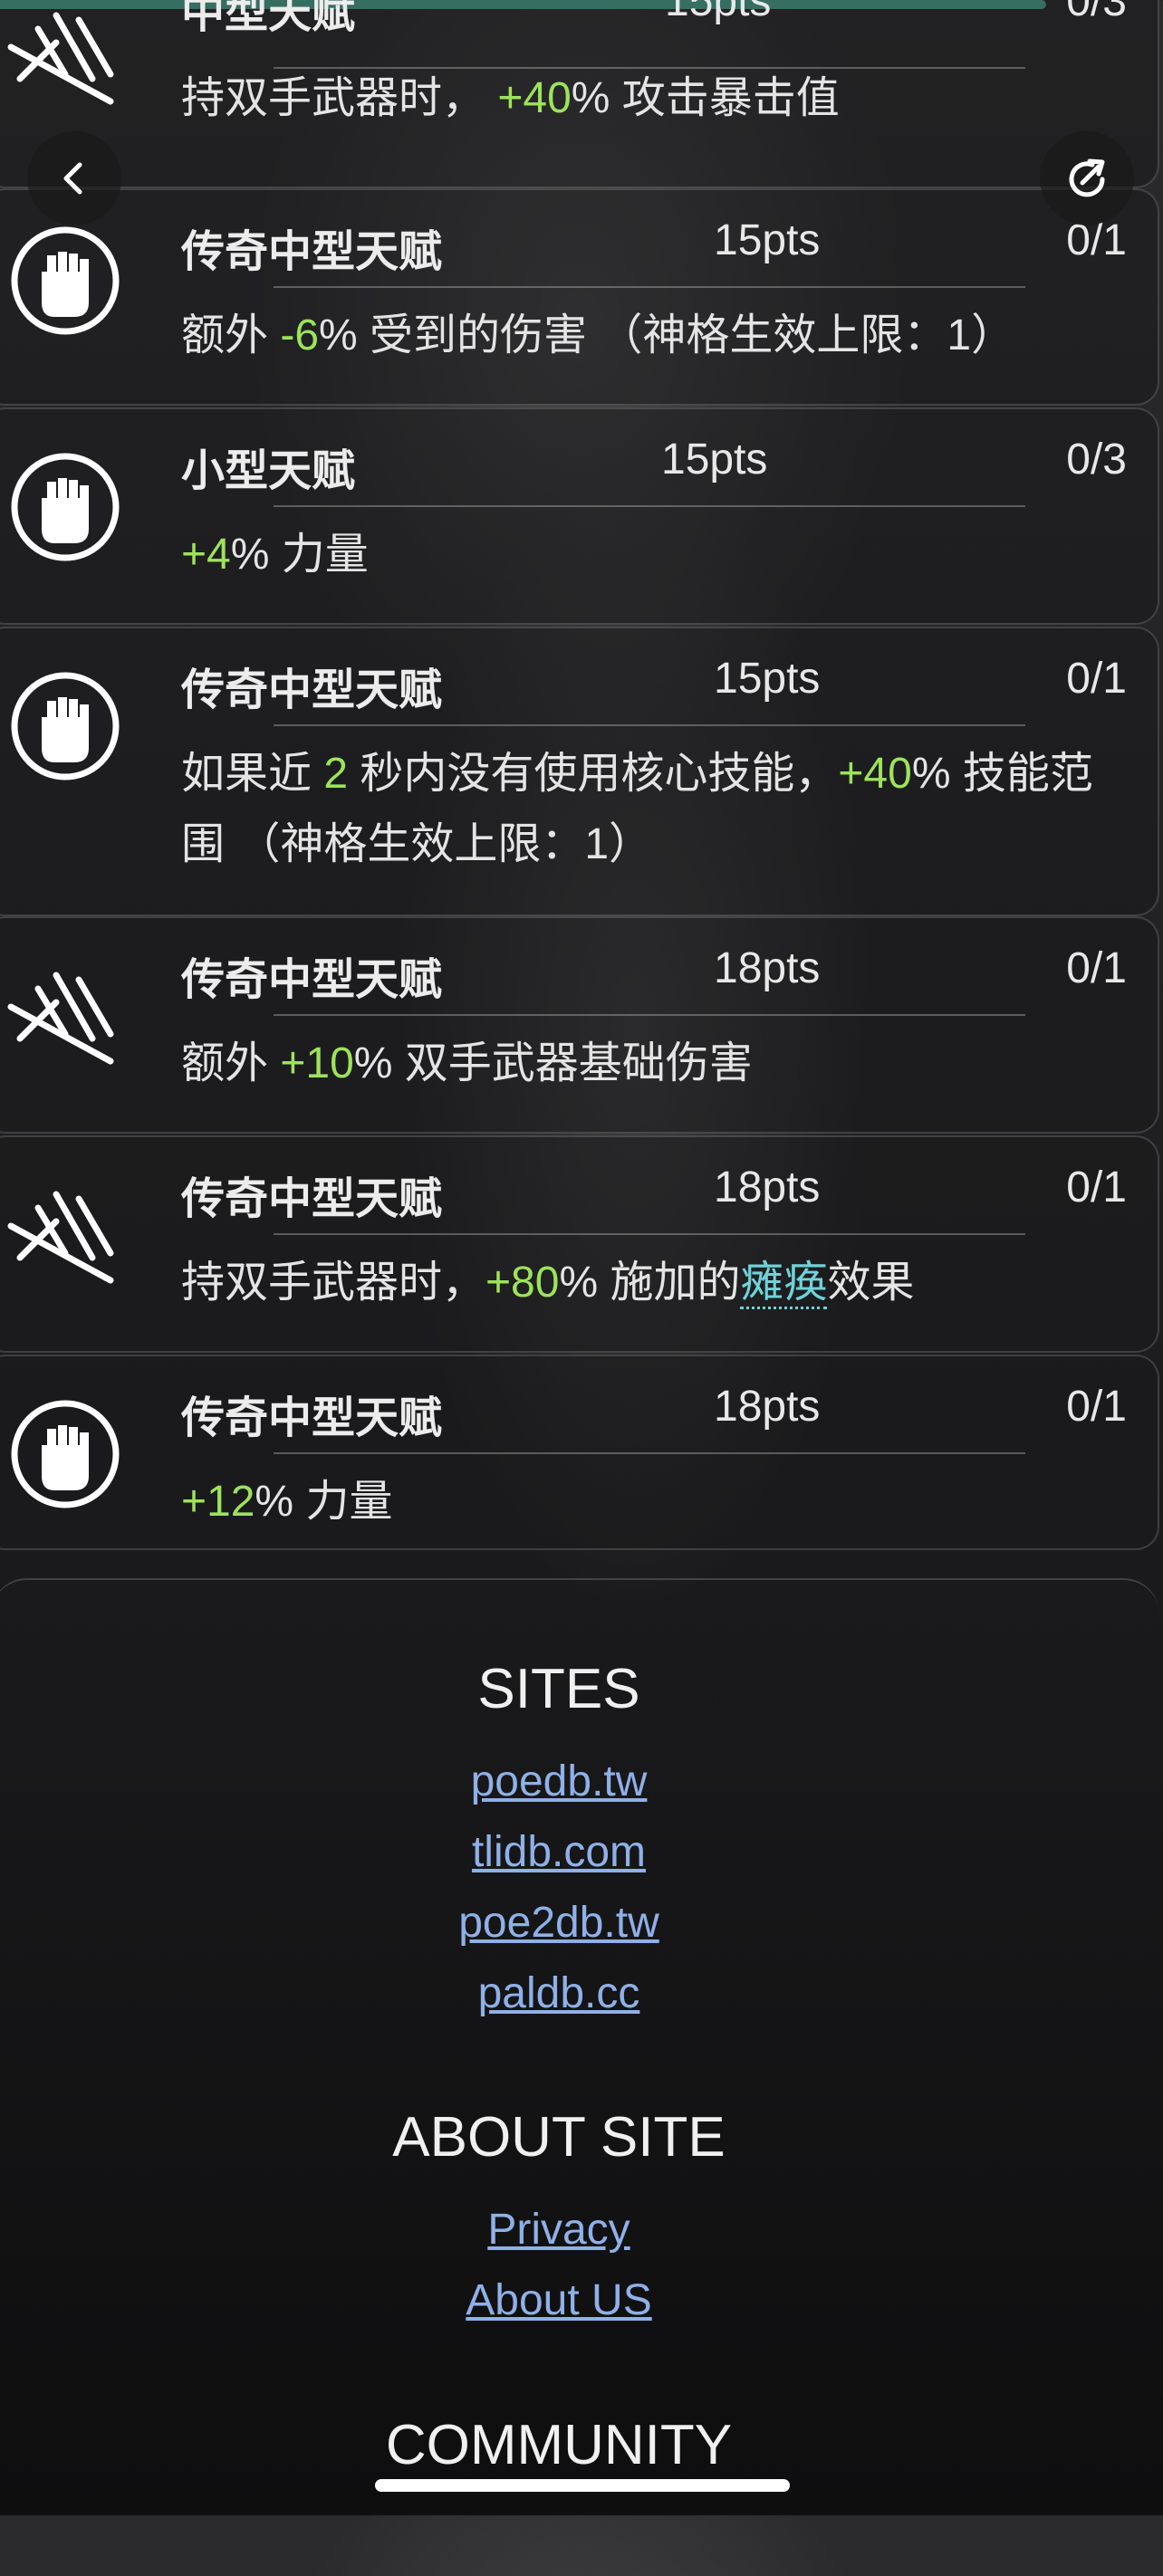  I want to click on talent-title: 中型天赋, so click(268, 18).